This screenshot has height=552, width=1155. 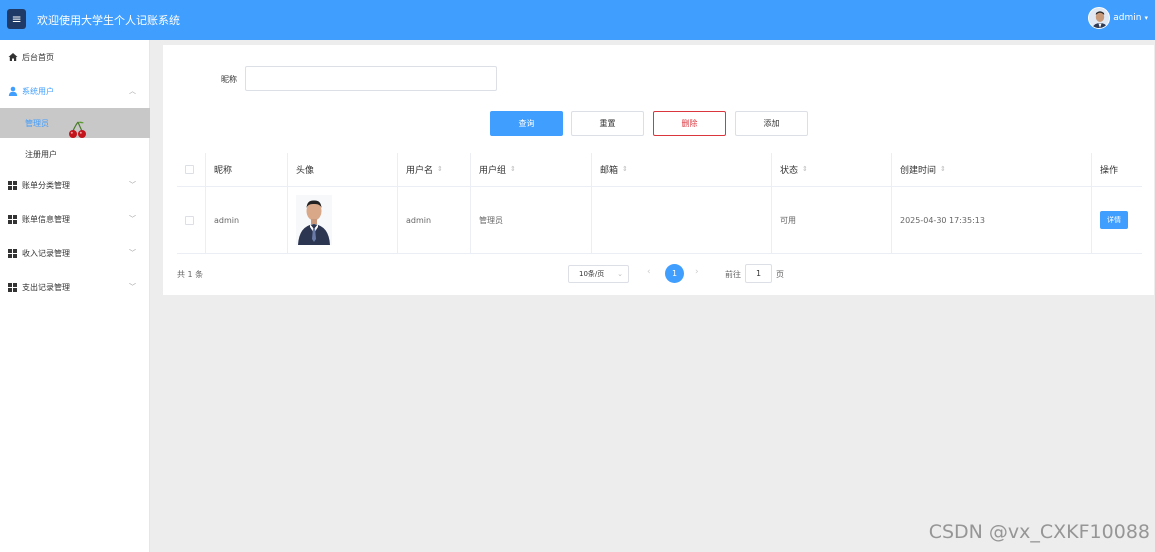 I want to click on user-menu: admin ▾, so click(x=1118, y=18).